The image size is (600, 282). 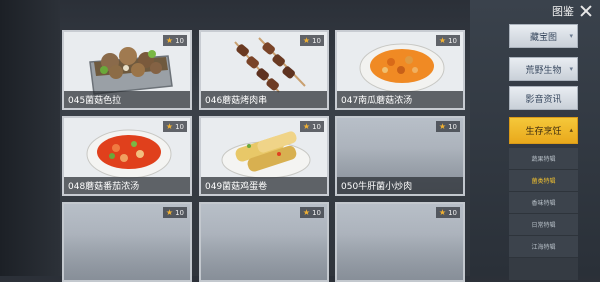 I want to click on submenu-item-label: 香味特辑, so click(x=543, y=203).